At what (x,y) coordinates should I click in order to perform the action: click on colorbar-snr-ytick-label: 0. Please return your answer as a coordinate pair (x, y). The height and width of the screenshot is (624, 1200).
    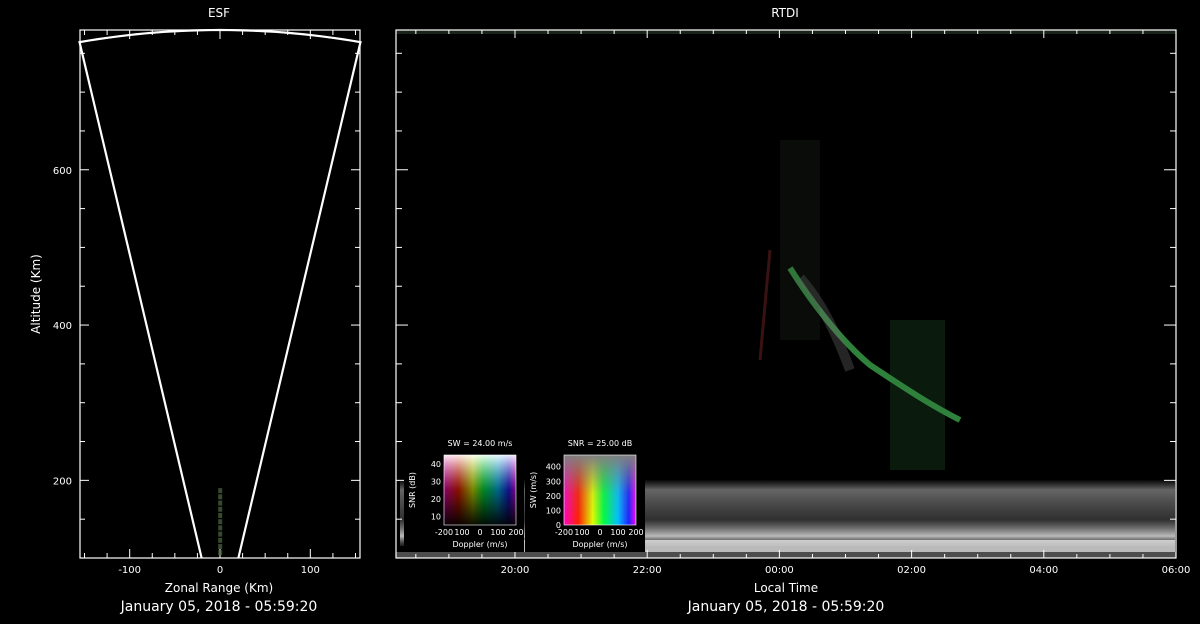
    Looking at the image, I should click on (558, 525).